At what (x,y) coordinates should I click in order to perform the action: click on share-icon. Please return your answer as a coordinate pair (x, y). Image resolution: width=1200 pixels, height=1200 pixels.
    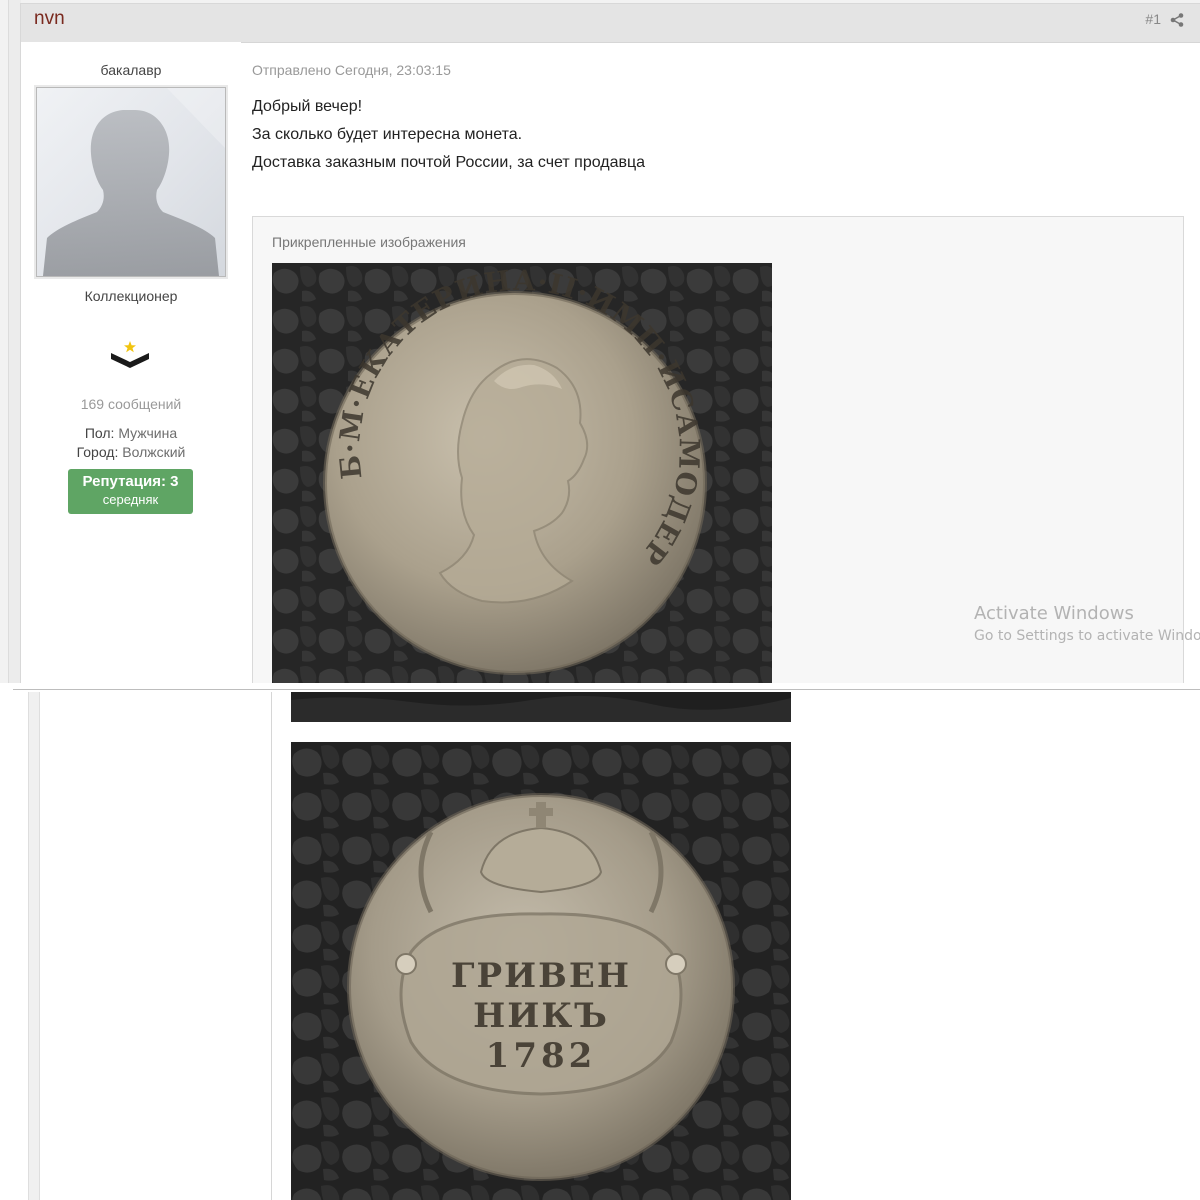
    Looking at the image, I should click on (1177, 20).